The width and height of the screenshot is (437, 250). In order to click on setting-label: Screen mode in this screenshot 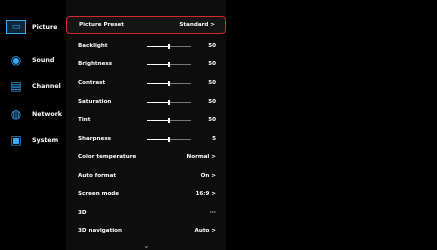, I will do `click(99, 194)`.